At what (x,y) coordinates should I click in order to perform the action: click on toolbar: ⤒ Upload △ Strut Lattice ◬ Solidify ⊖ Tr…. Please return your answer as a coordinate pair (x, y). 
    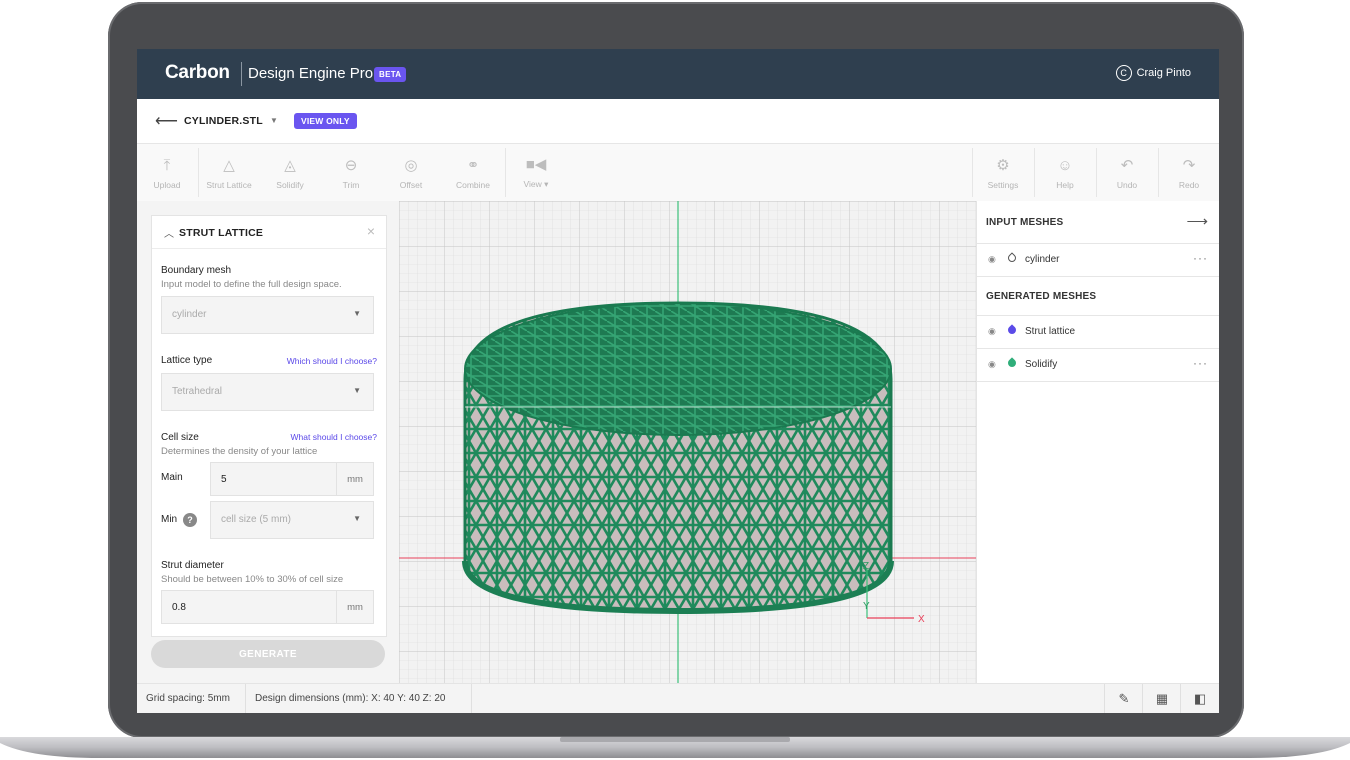
    Looking at the image, I should click on (678, 173).